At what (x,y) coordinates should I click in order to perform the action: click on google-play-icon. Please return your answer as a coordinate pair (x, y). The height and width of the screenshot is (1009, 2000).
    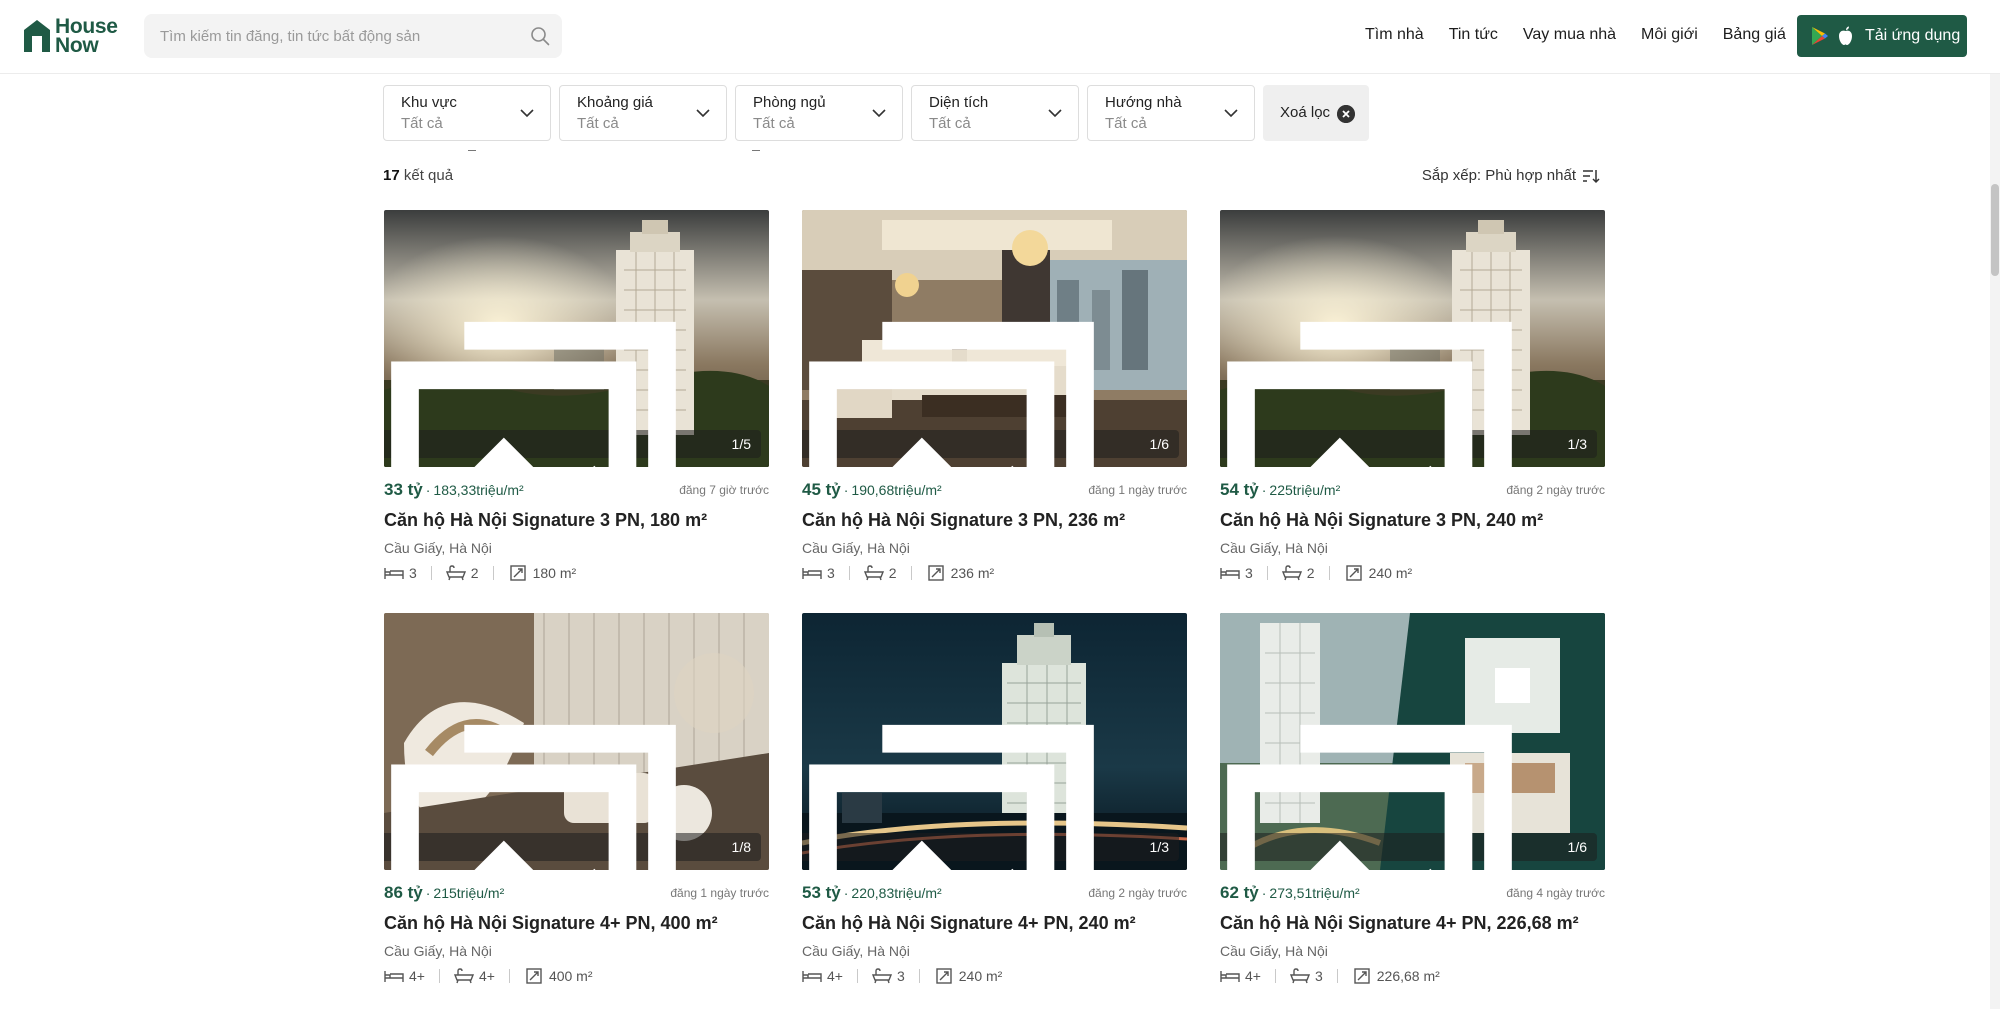
    Looking at the image, I should click on (1820, 36).